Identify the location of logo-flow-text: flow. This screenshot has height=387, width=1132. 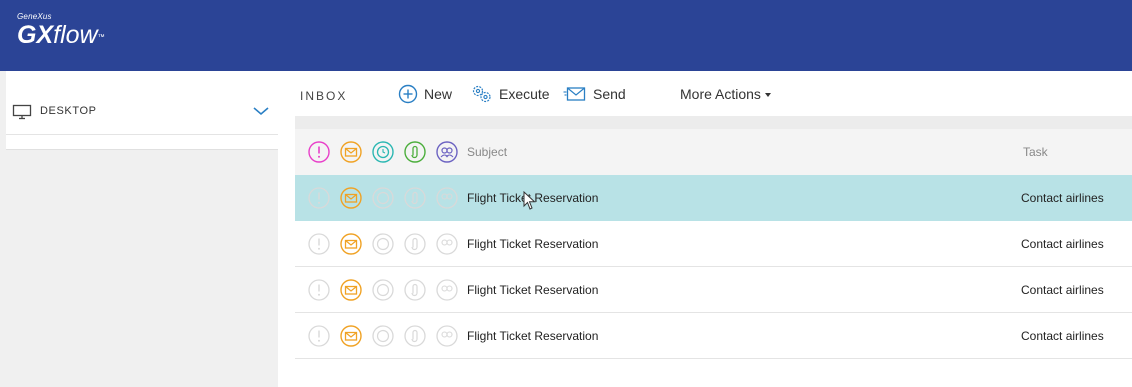
(75, 35).